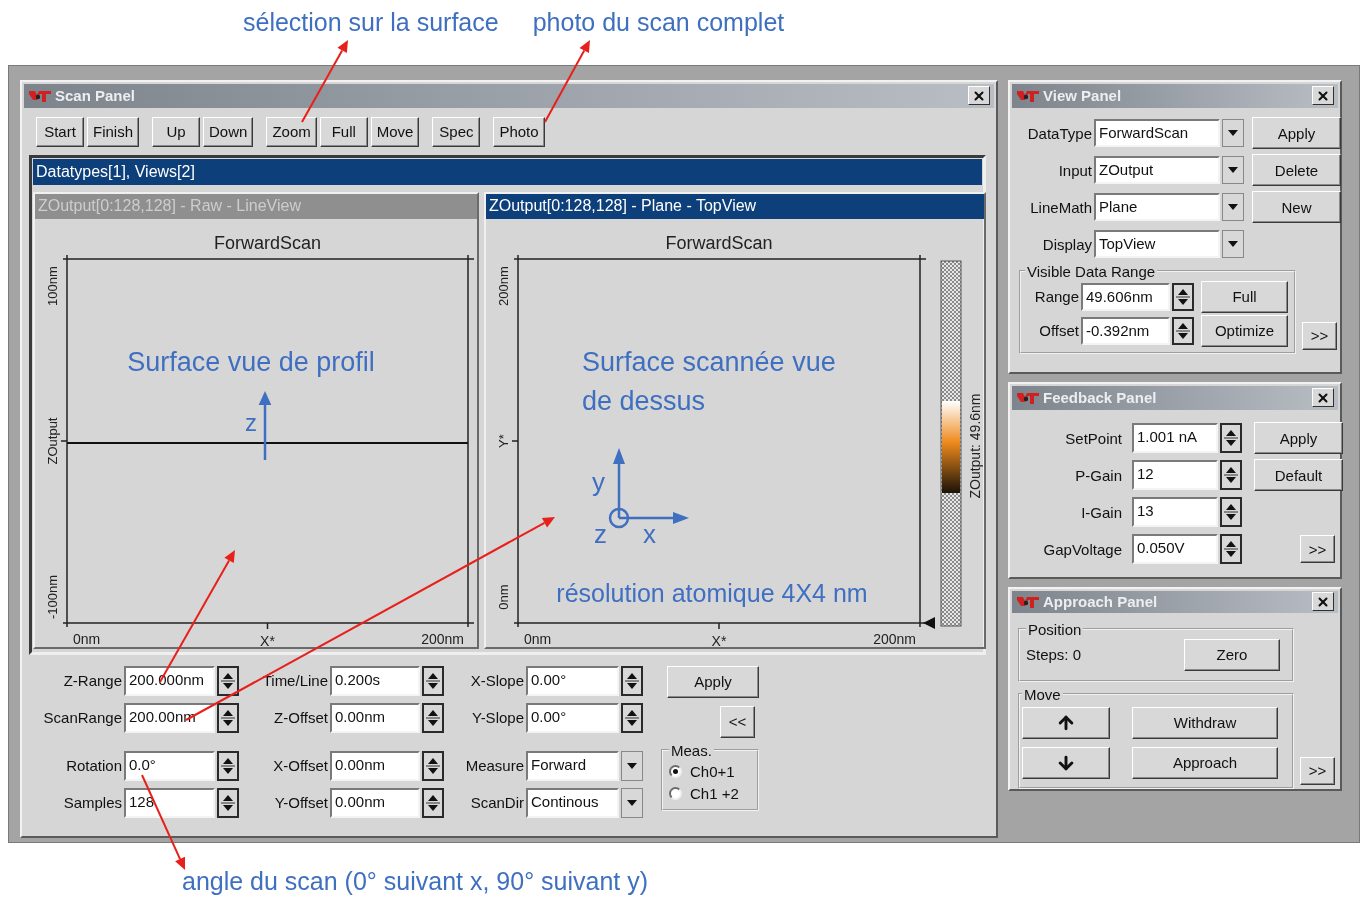  I want to click on dropdown-field: ZOutput, so click(1157, 170).